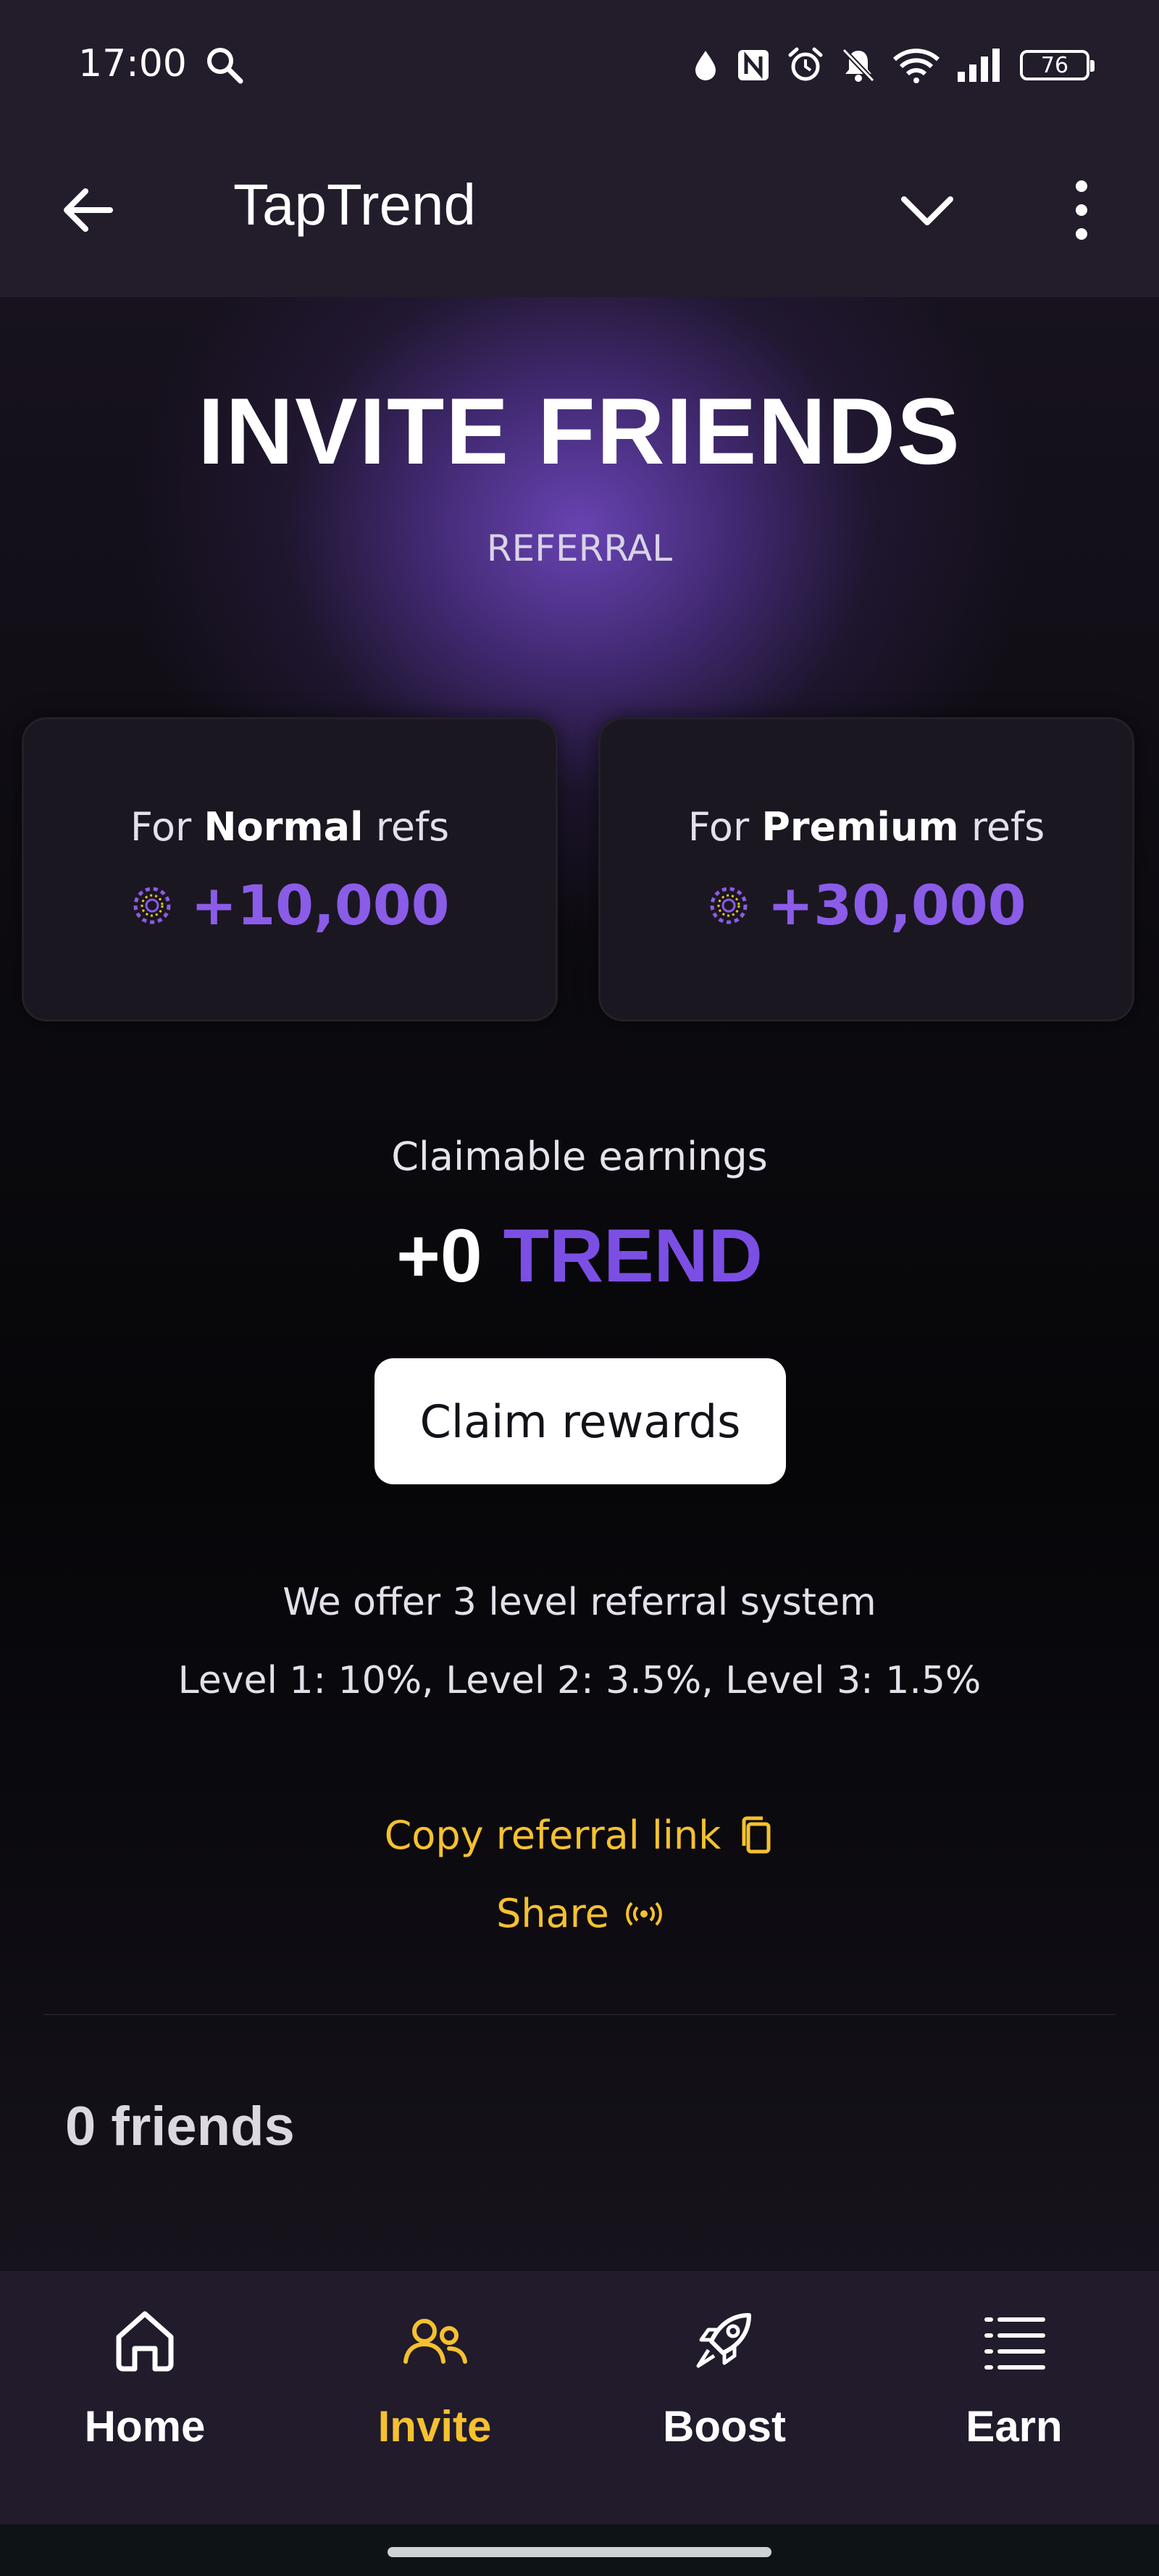 The height and width of the screenshot is (2576, 1159). Describe the element at coordinates (897, 905) in the screenshot. I see `card-reward-value: +30,000` at that location.